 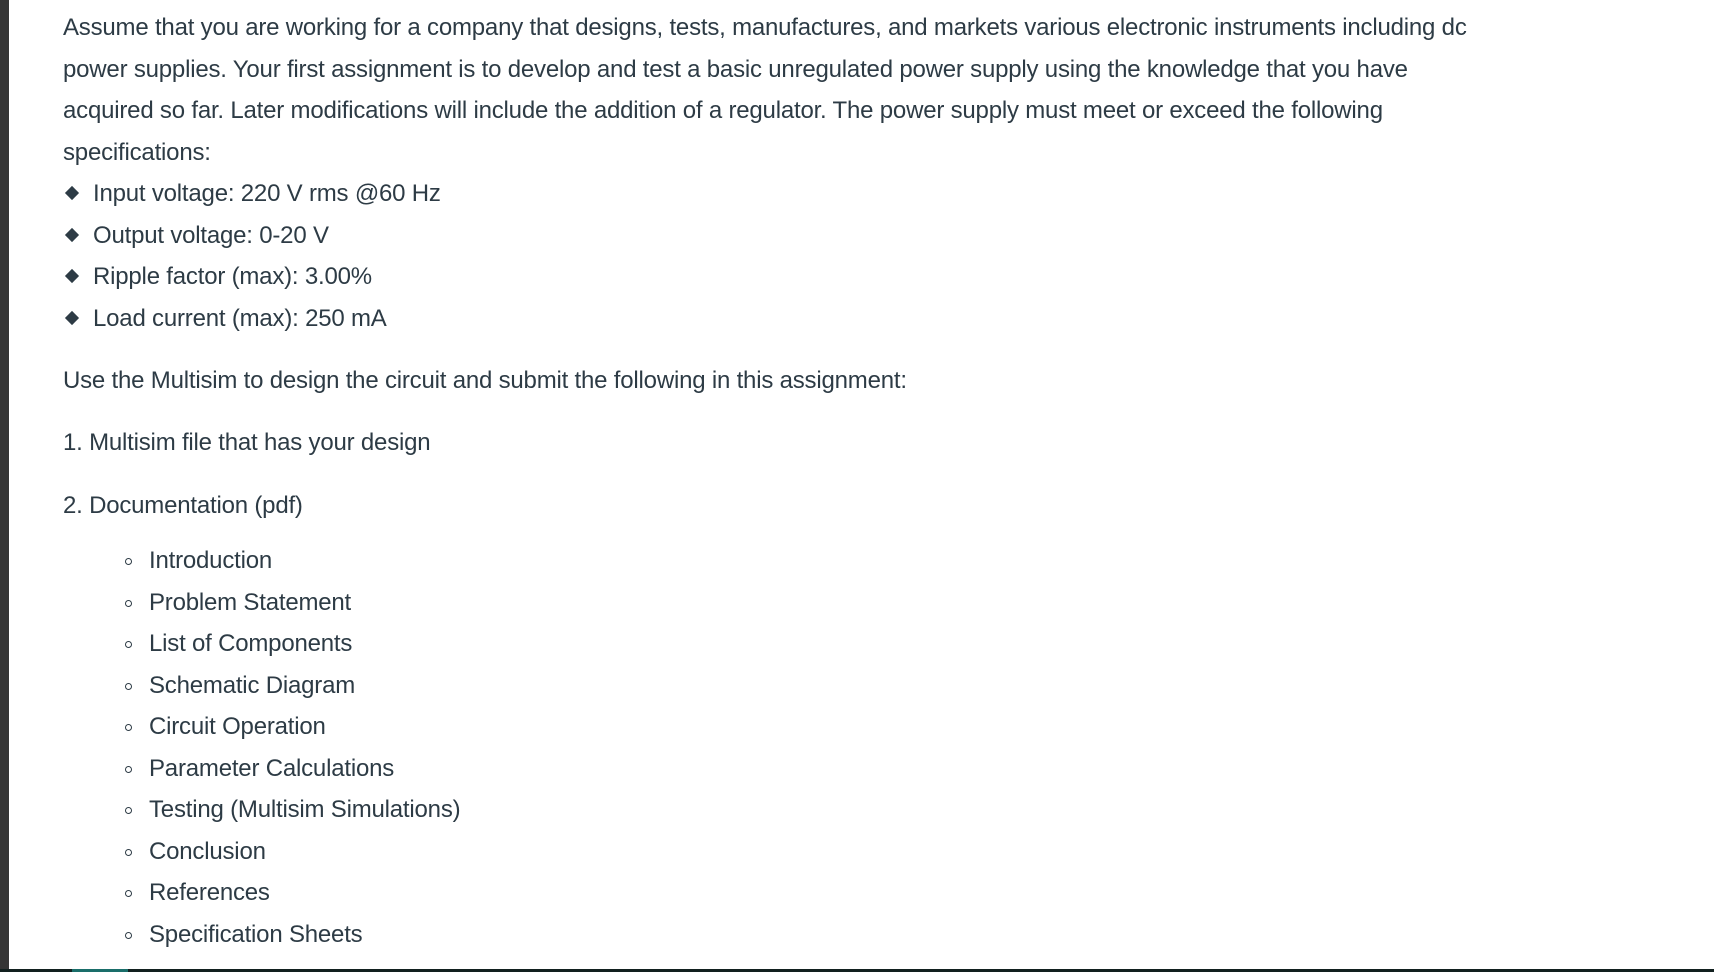 What do you see at coordinates (914, 852) in the screenshot?
I see `documentation-section-item: Conclusion` at bounding box center [914, 852].